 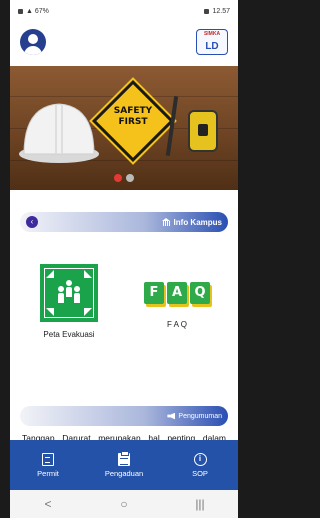 What do you see at coordinates (33, 42) in the screenshot?
I see `profile-avatar-icon` at bounding box center [33, 42].